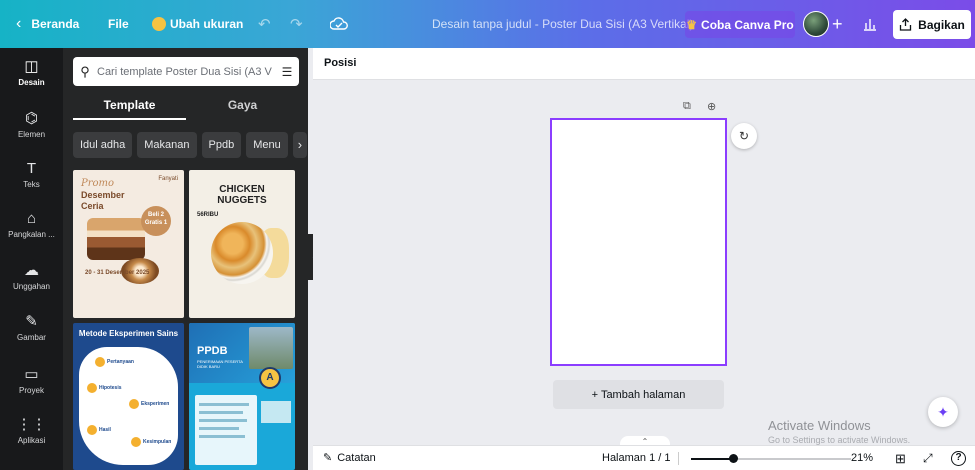 Image resolution: width=975 pixels, height=470 pixels. What do you see at coordinates (638, 242) in the screenshot?
I see `design-page` at bounding box center [638, 242].